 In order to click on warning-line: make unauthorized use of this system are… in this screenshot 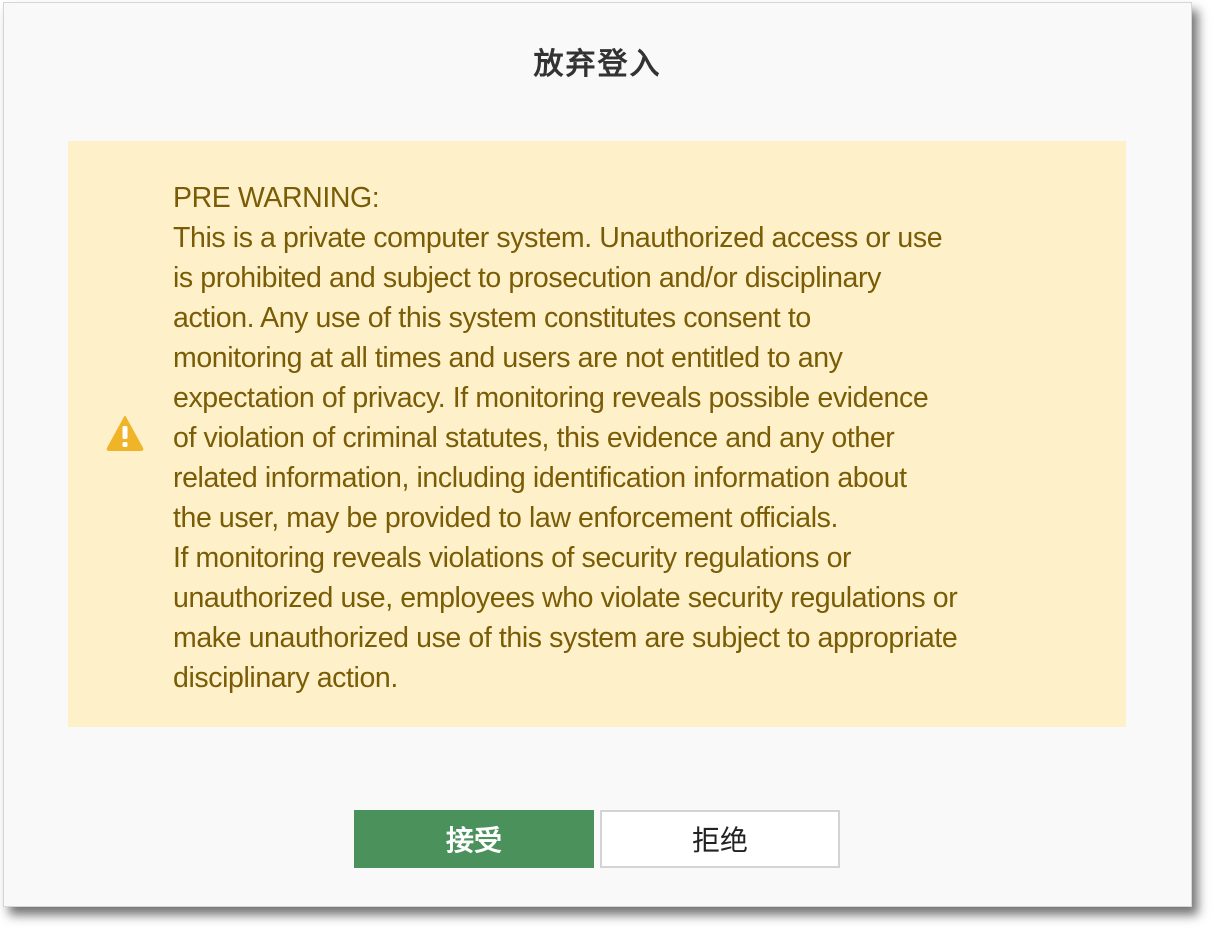, I will do `click(565, 638)`.